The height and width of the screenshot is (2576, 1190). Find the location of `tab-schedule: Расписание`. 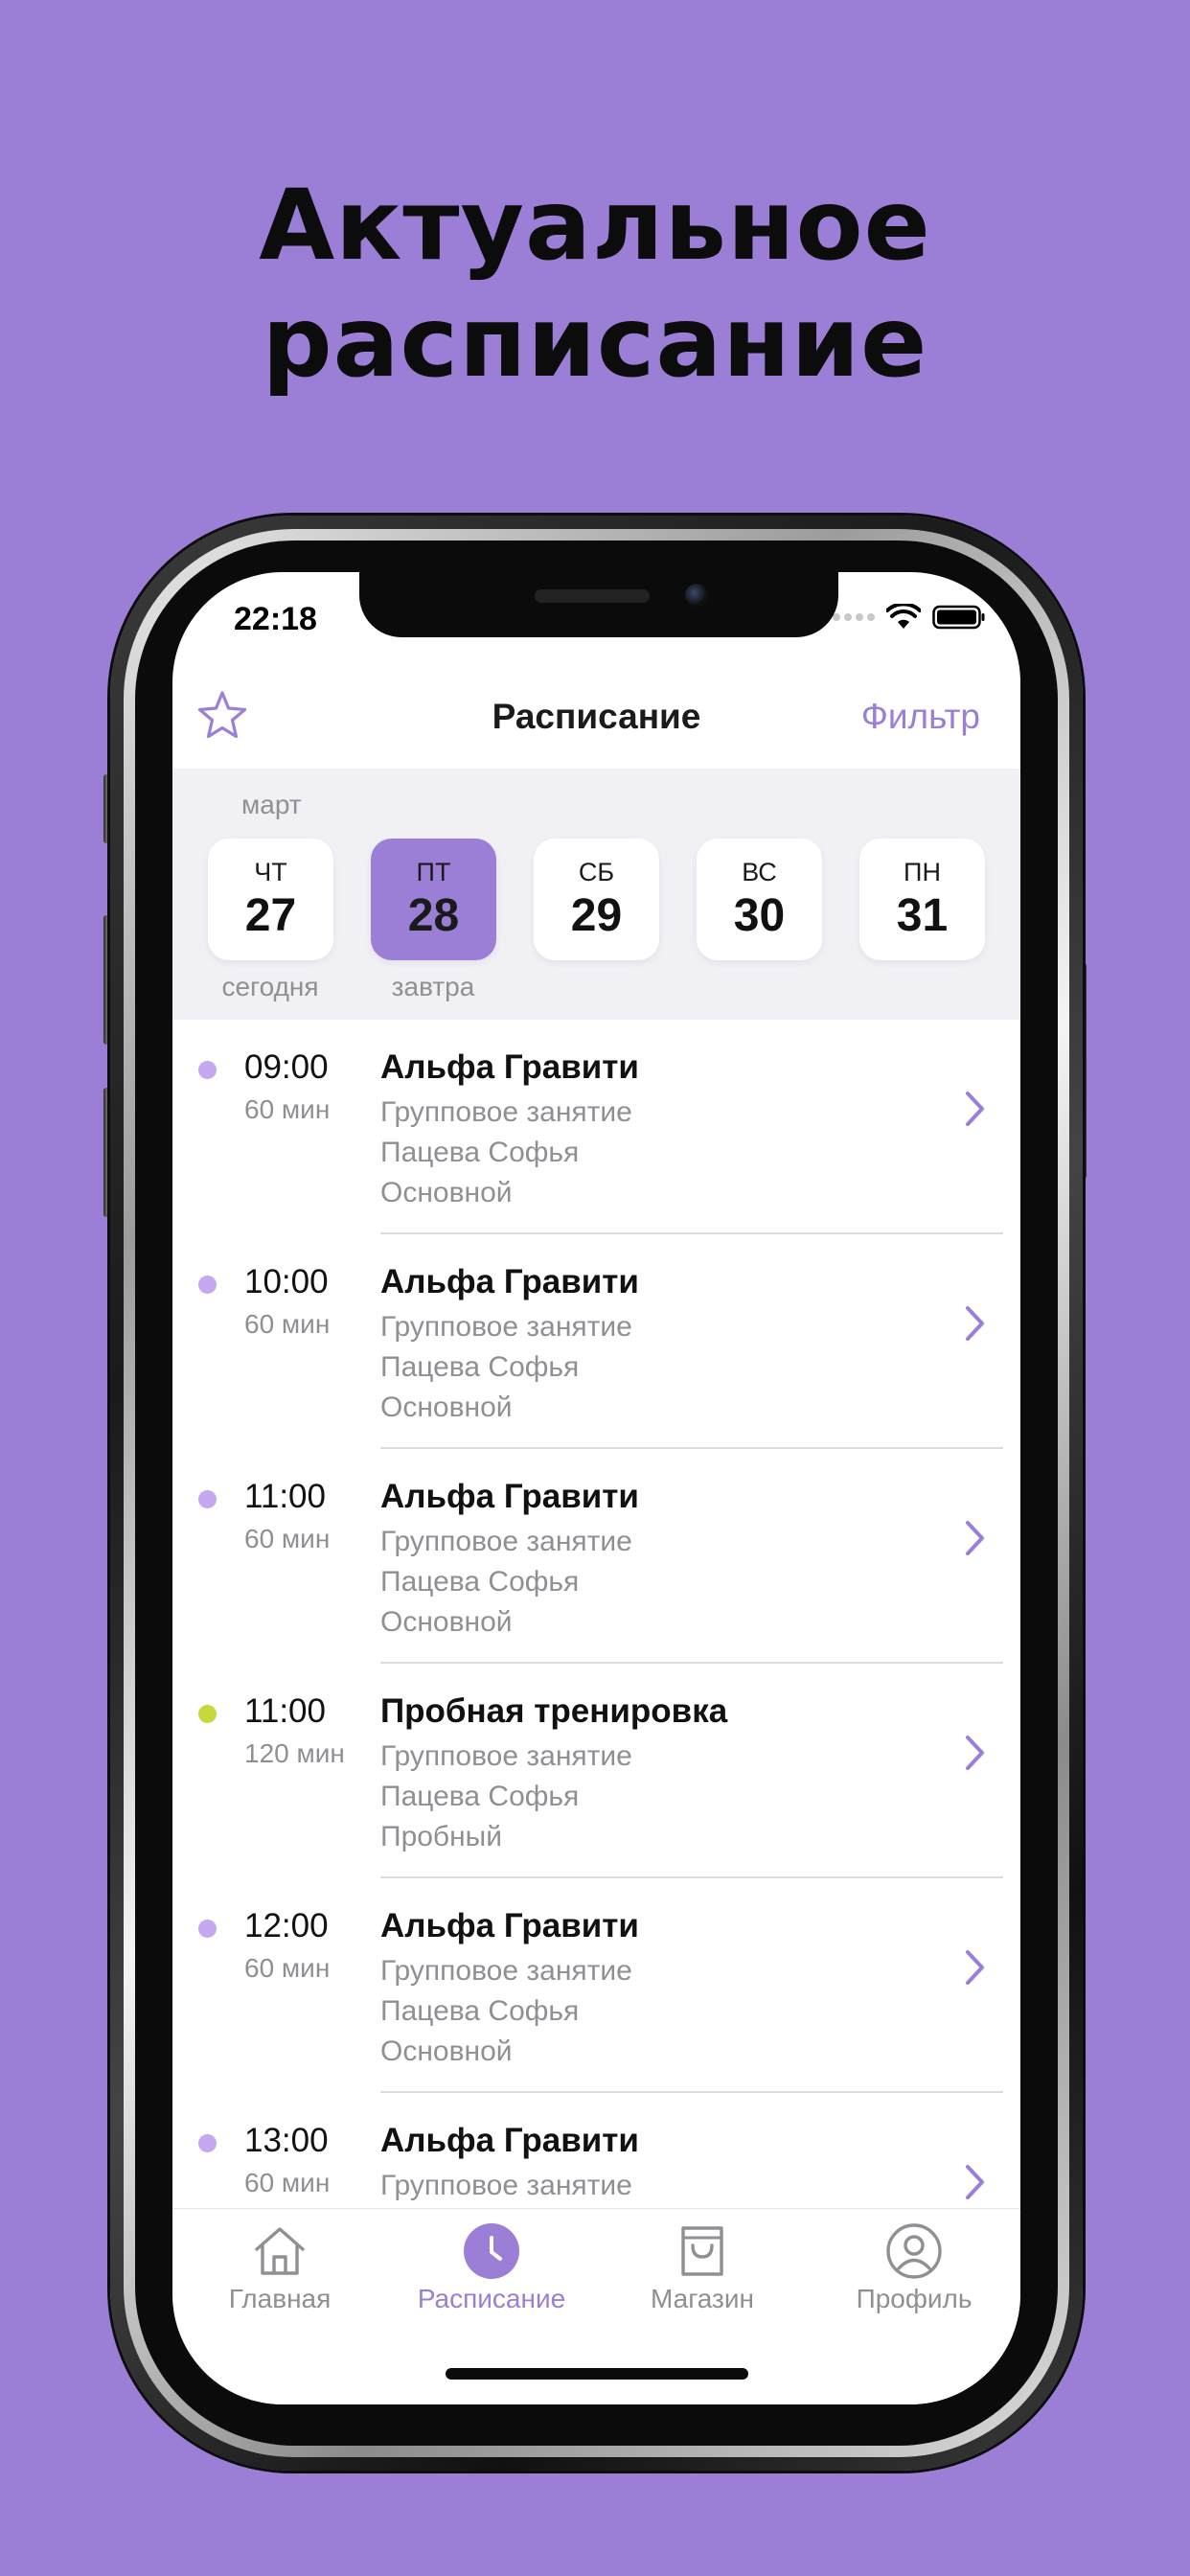

tab-schedule: Расписание is located at coordinates (492, 2267).